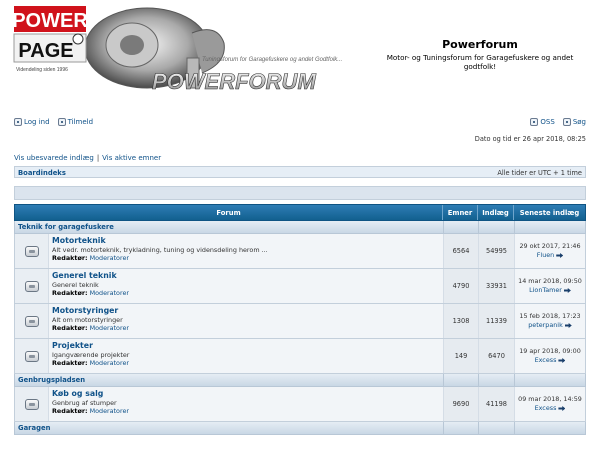 The height and width of the screenshot is (450, 600). Describe the element at coordinates (54, 158) in the screenshot. I see `unanswered-posts-link: Vis ubesvarede indlæg` at that location.